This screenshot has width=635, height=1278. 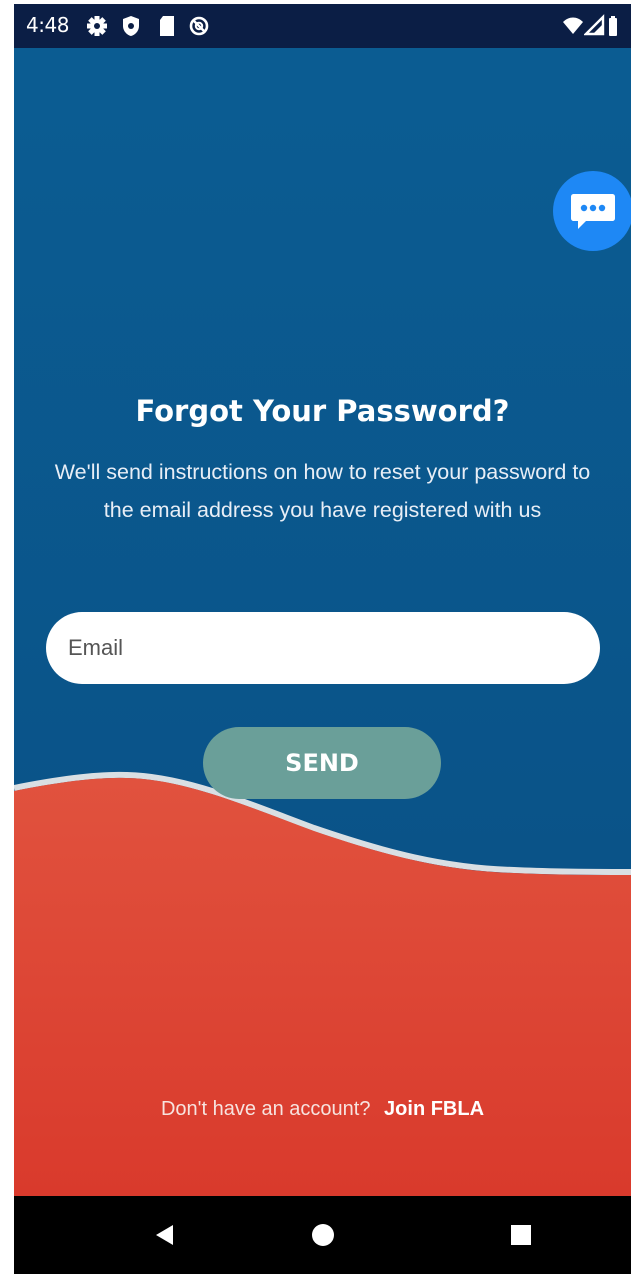 I want to click on join-fbla-link: Join FBLA, so click(x=434, y=1109).